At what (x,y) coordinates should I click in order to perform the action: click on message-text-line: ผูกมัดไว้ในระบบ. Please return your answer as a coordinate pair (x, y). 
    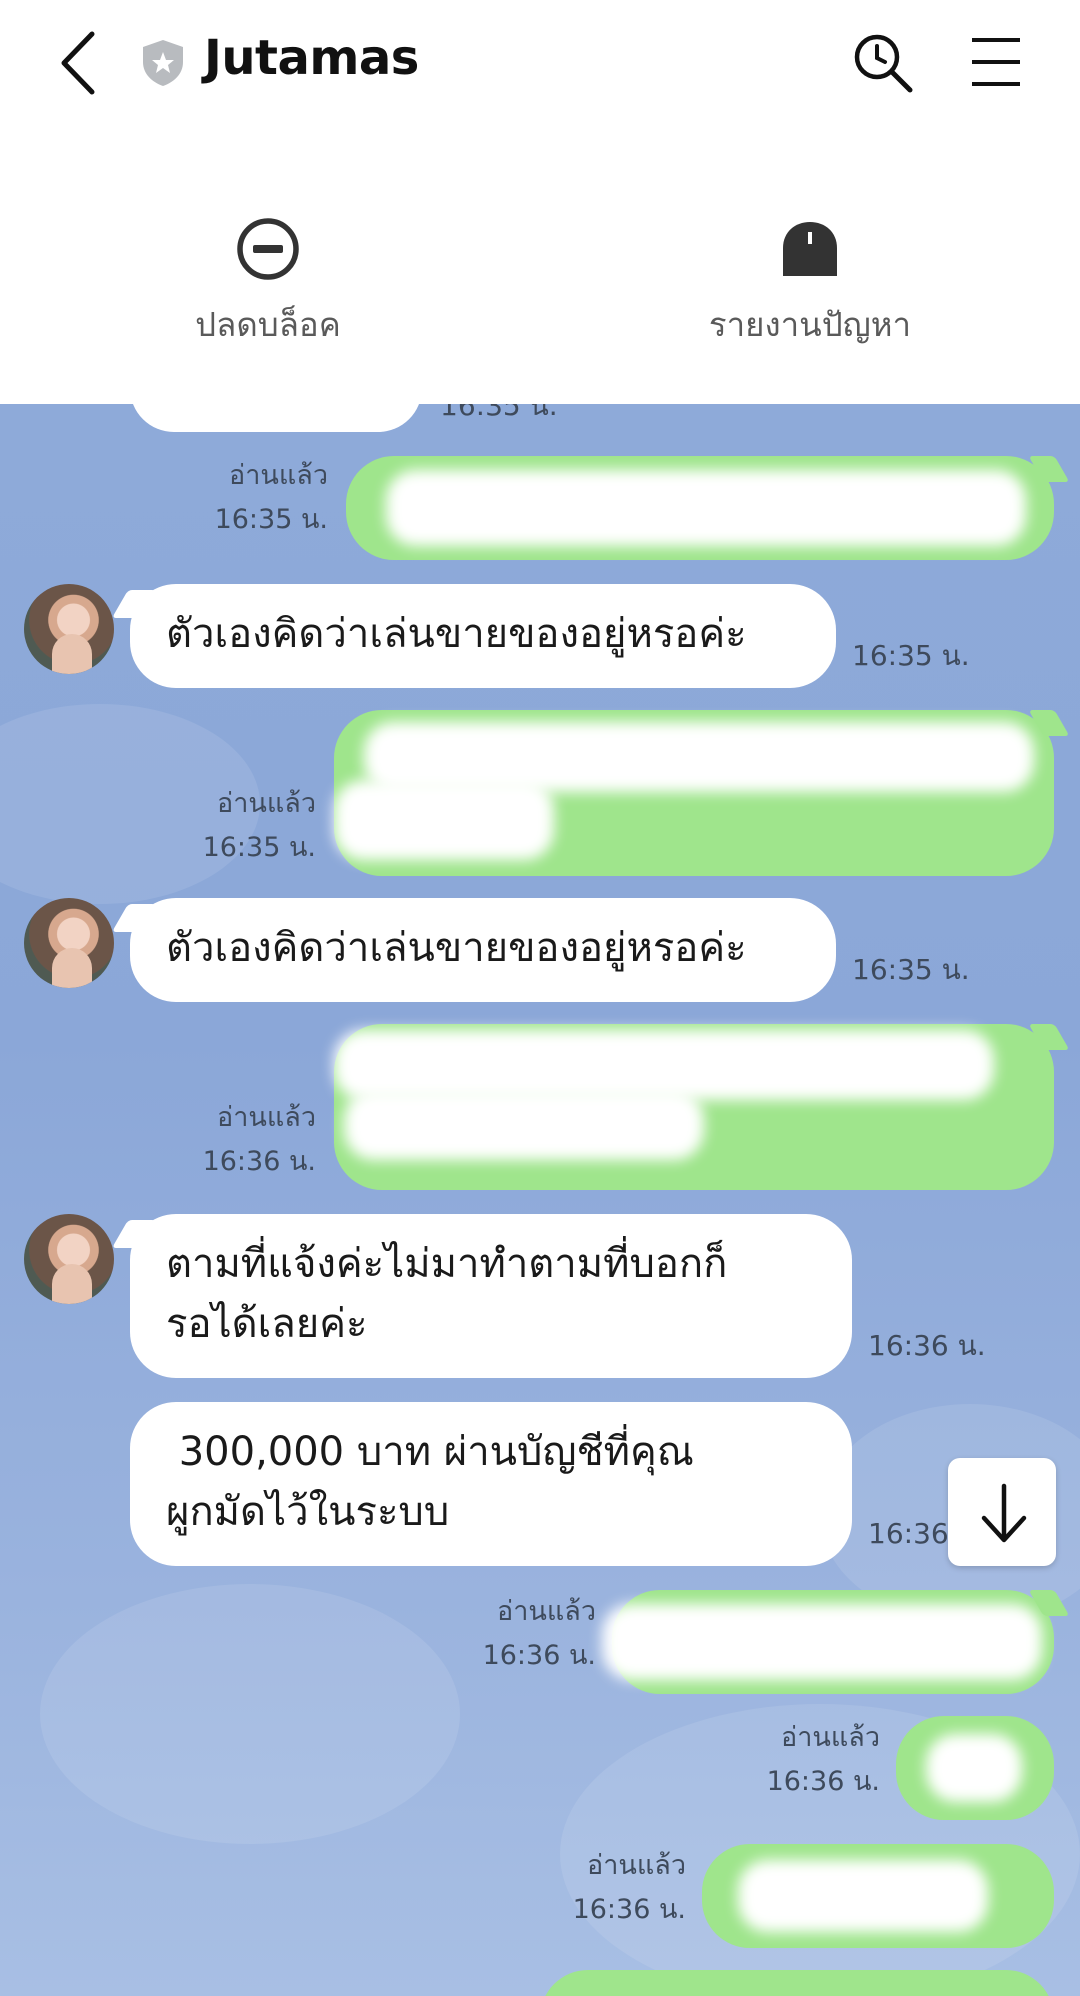
    Looking at the image, I should click on (308, 1512).